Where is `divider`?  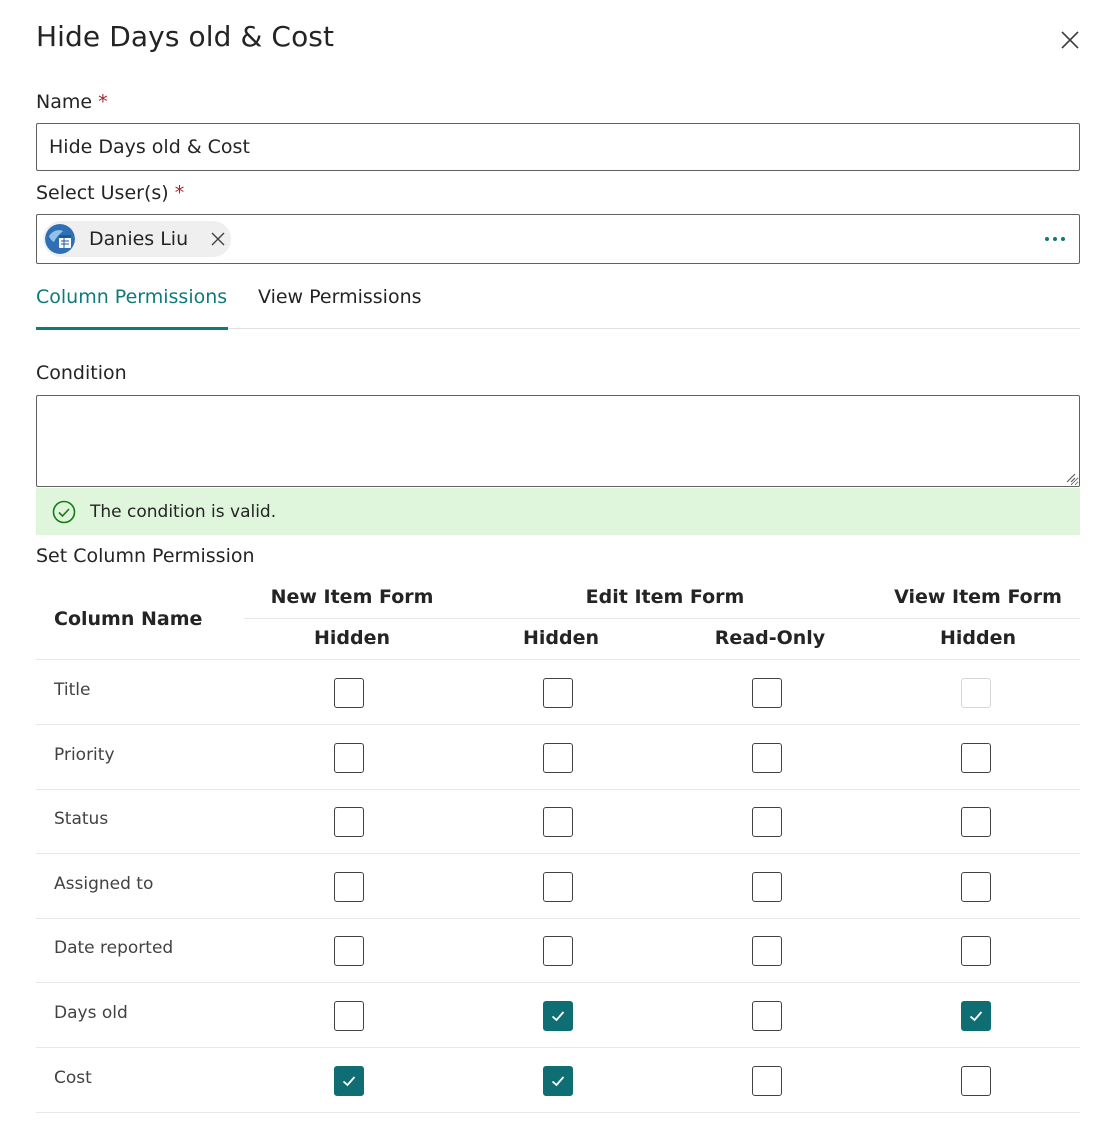 divider is located at coordinates (662, 618).